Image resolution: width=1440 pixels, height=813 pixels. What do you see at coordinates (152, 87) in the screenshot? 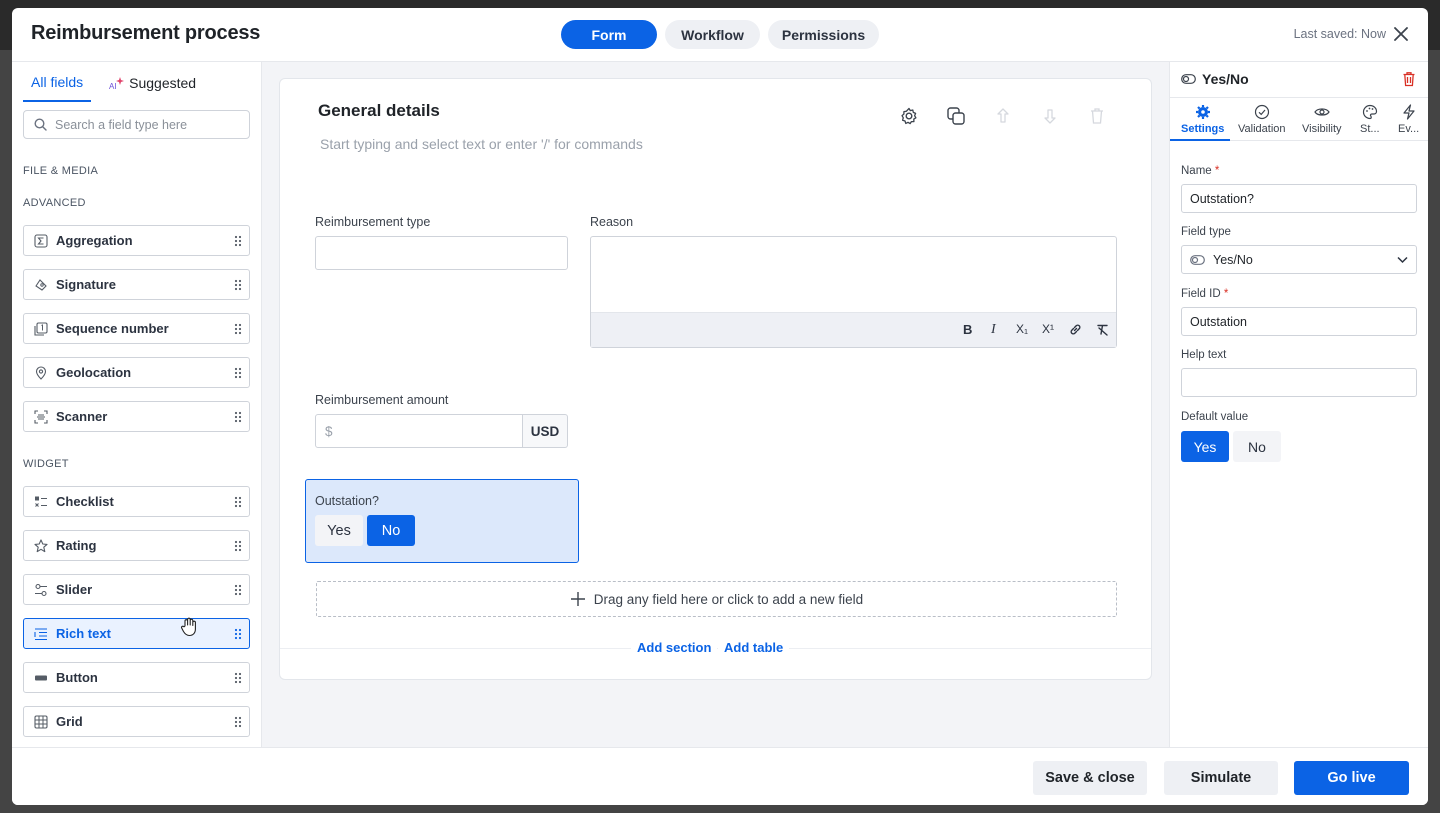
I see `tab-suggested: AI Suggested` at bounding box center [152, 87].